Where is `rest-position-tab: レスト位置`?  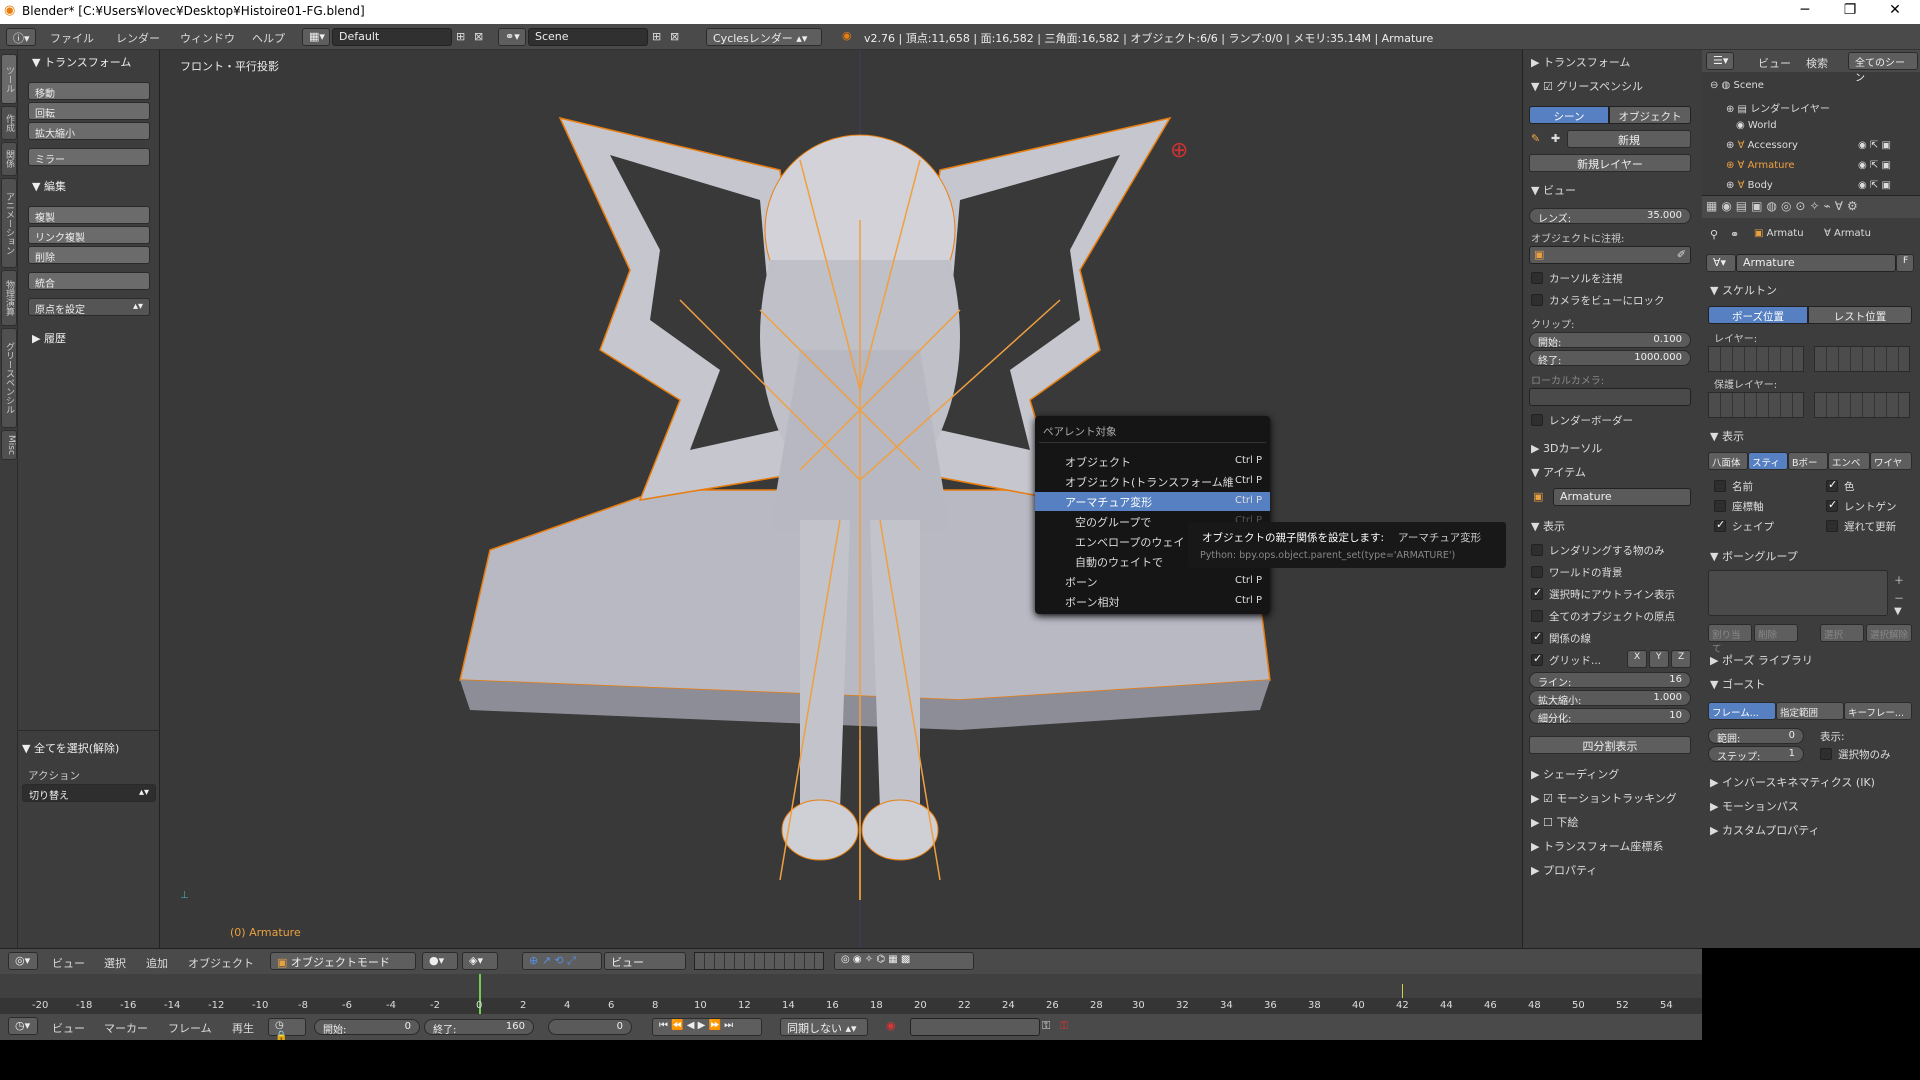 rest-position-tab: レスト位置 is located at coordinates (1860, 315).